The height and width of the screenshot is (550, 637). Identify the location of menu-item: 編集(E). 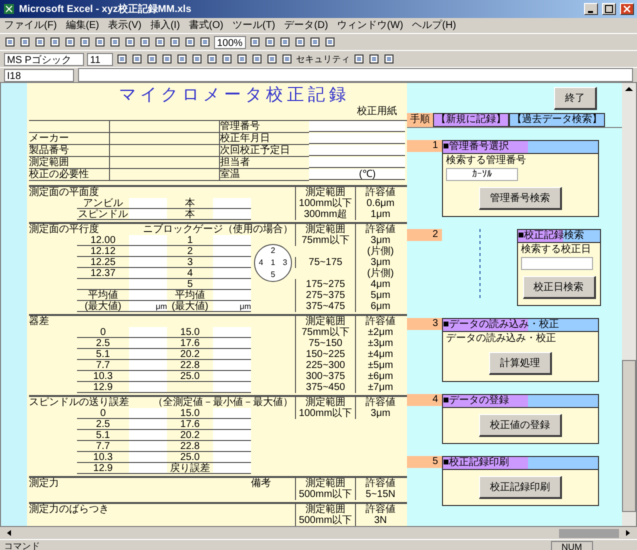
(83, 25).